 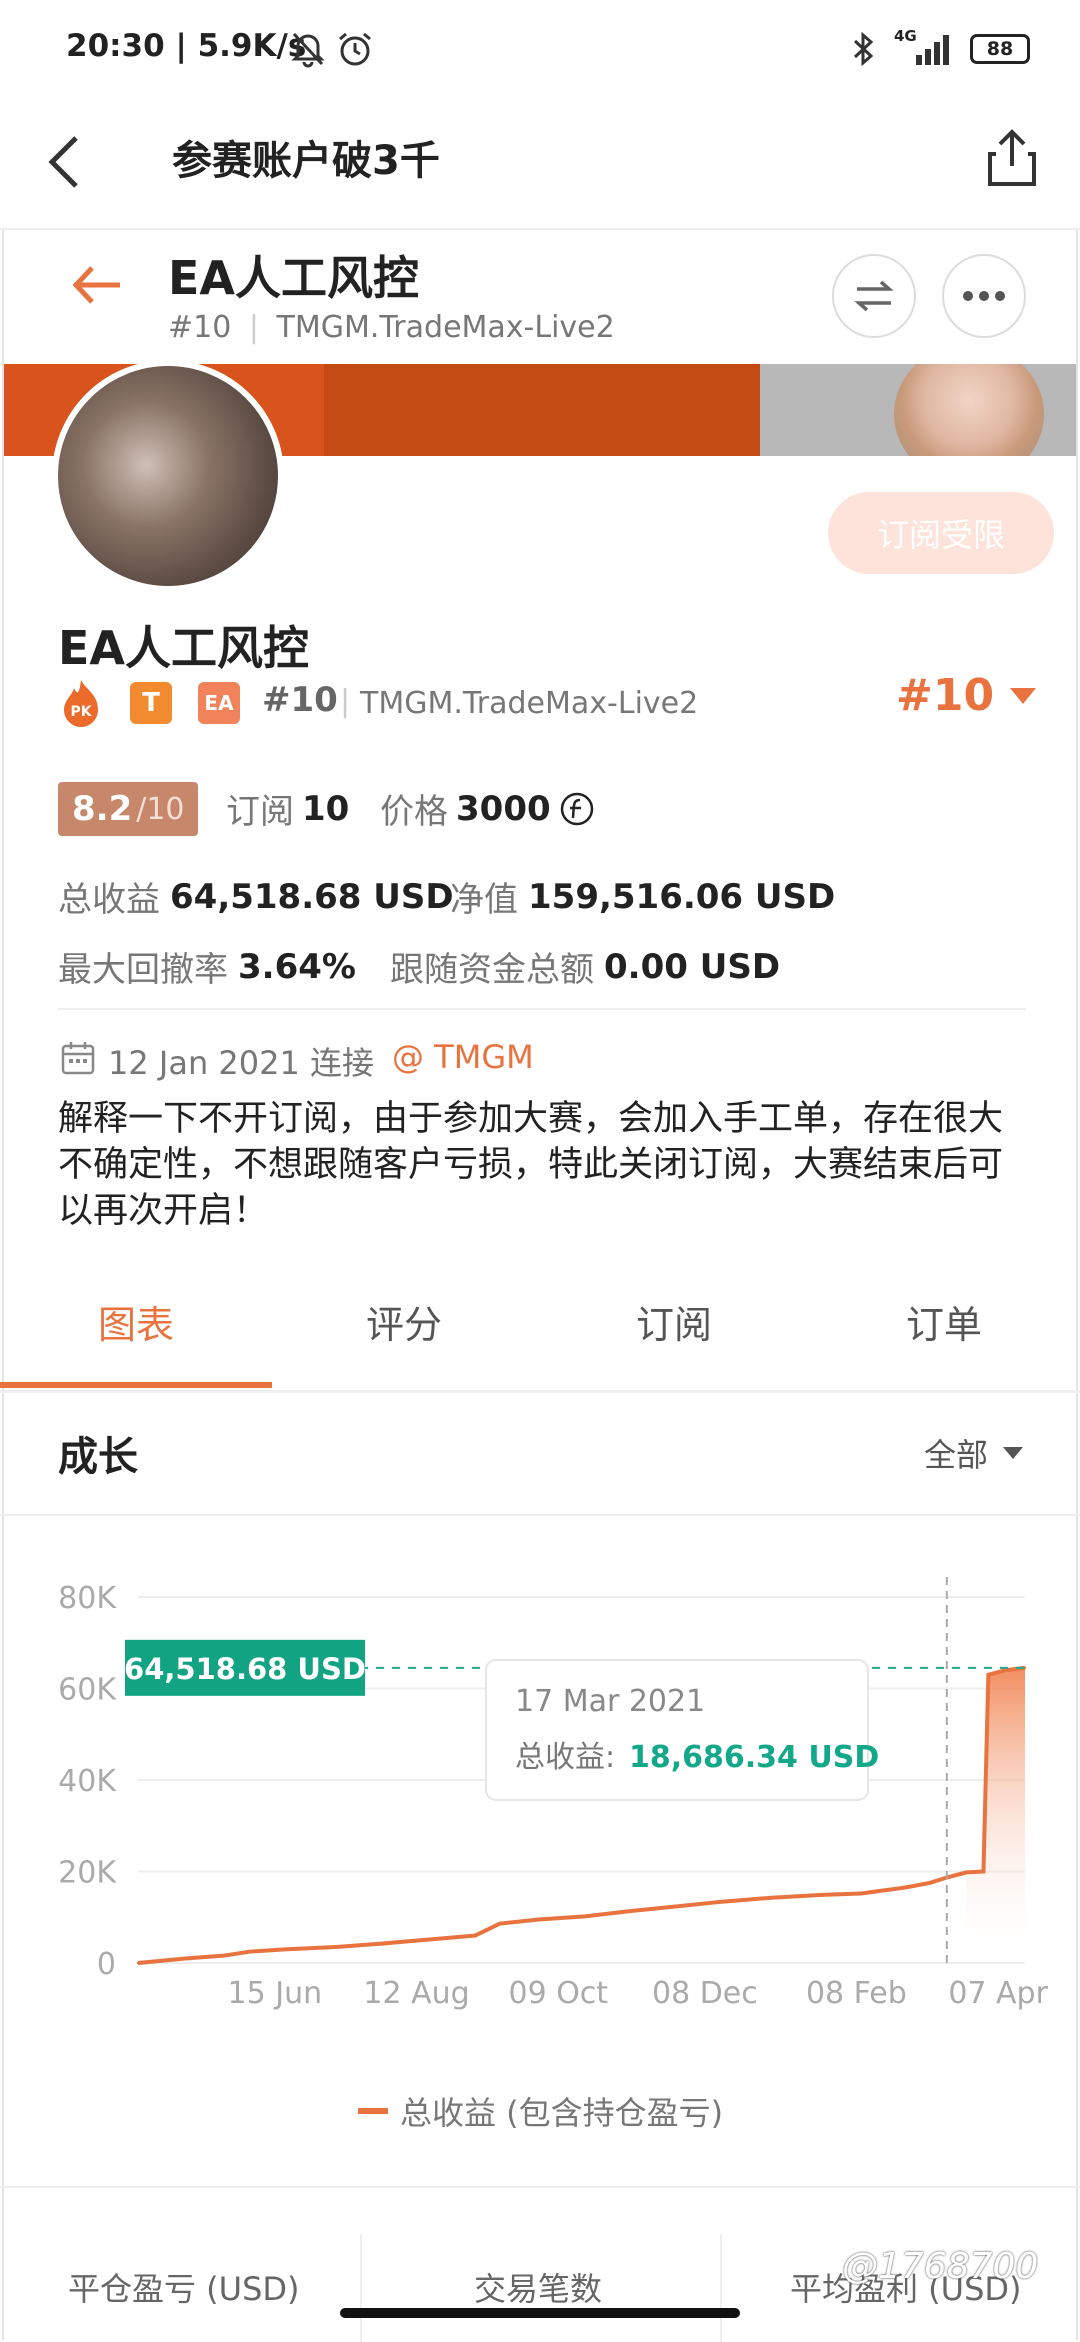 What do you see at coordinates (998, 1993) in the screenshot?
I see `x-tick-label: 07 Apr` at bounding box center [998, 1993].